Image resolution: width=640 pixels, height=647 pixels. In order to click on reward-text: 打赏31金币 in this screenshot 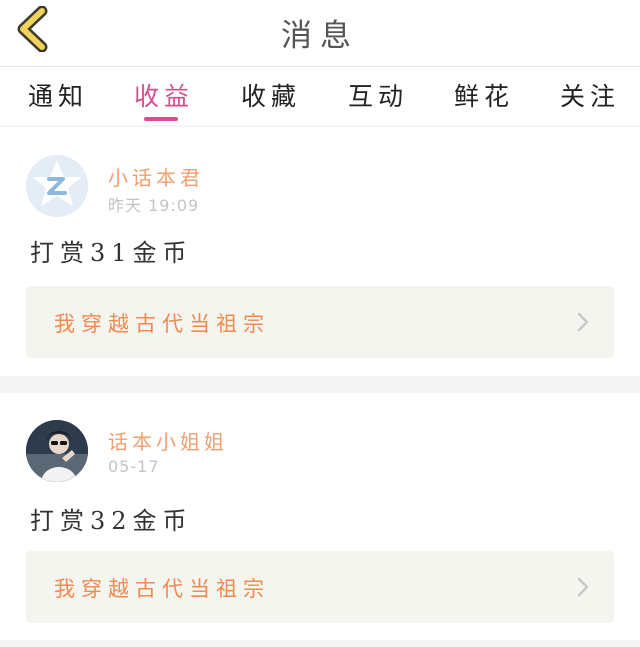, I will do `click(111, 253)`.